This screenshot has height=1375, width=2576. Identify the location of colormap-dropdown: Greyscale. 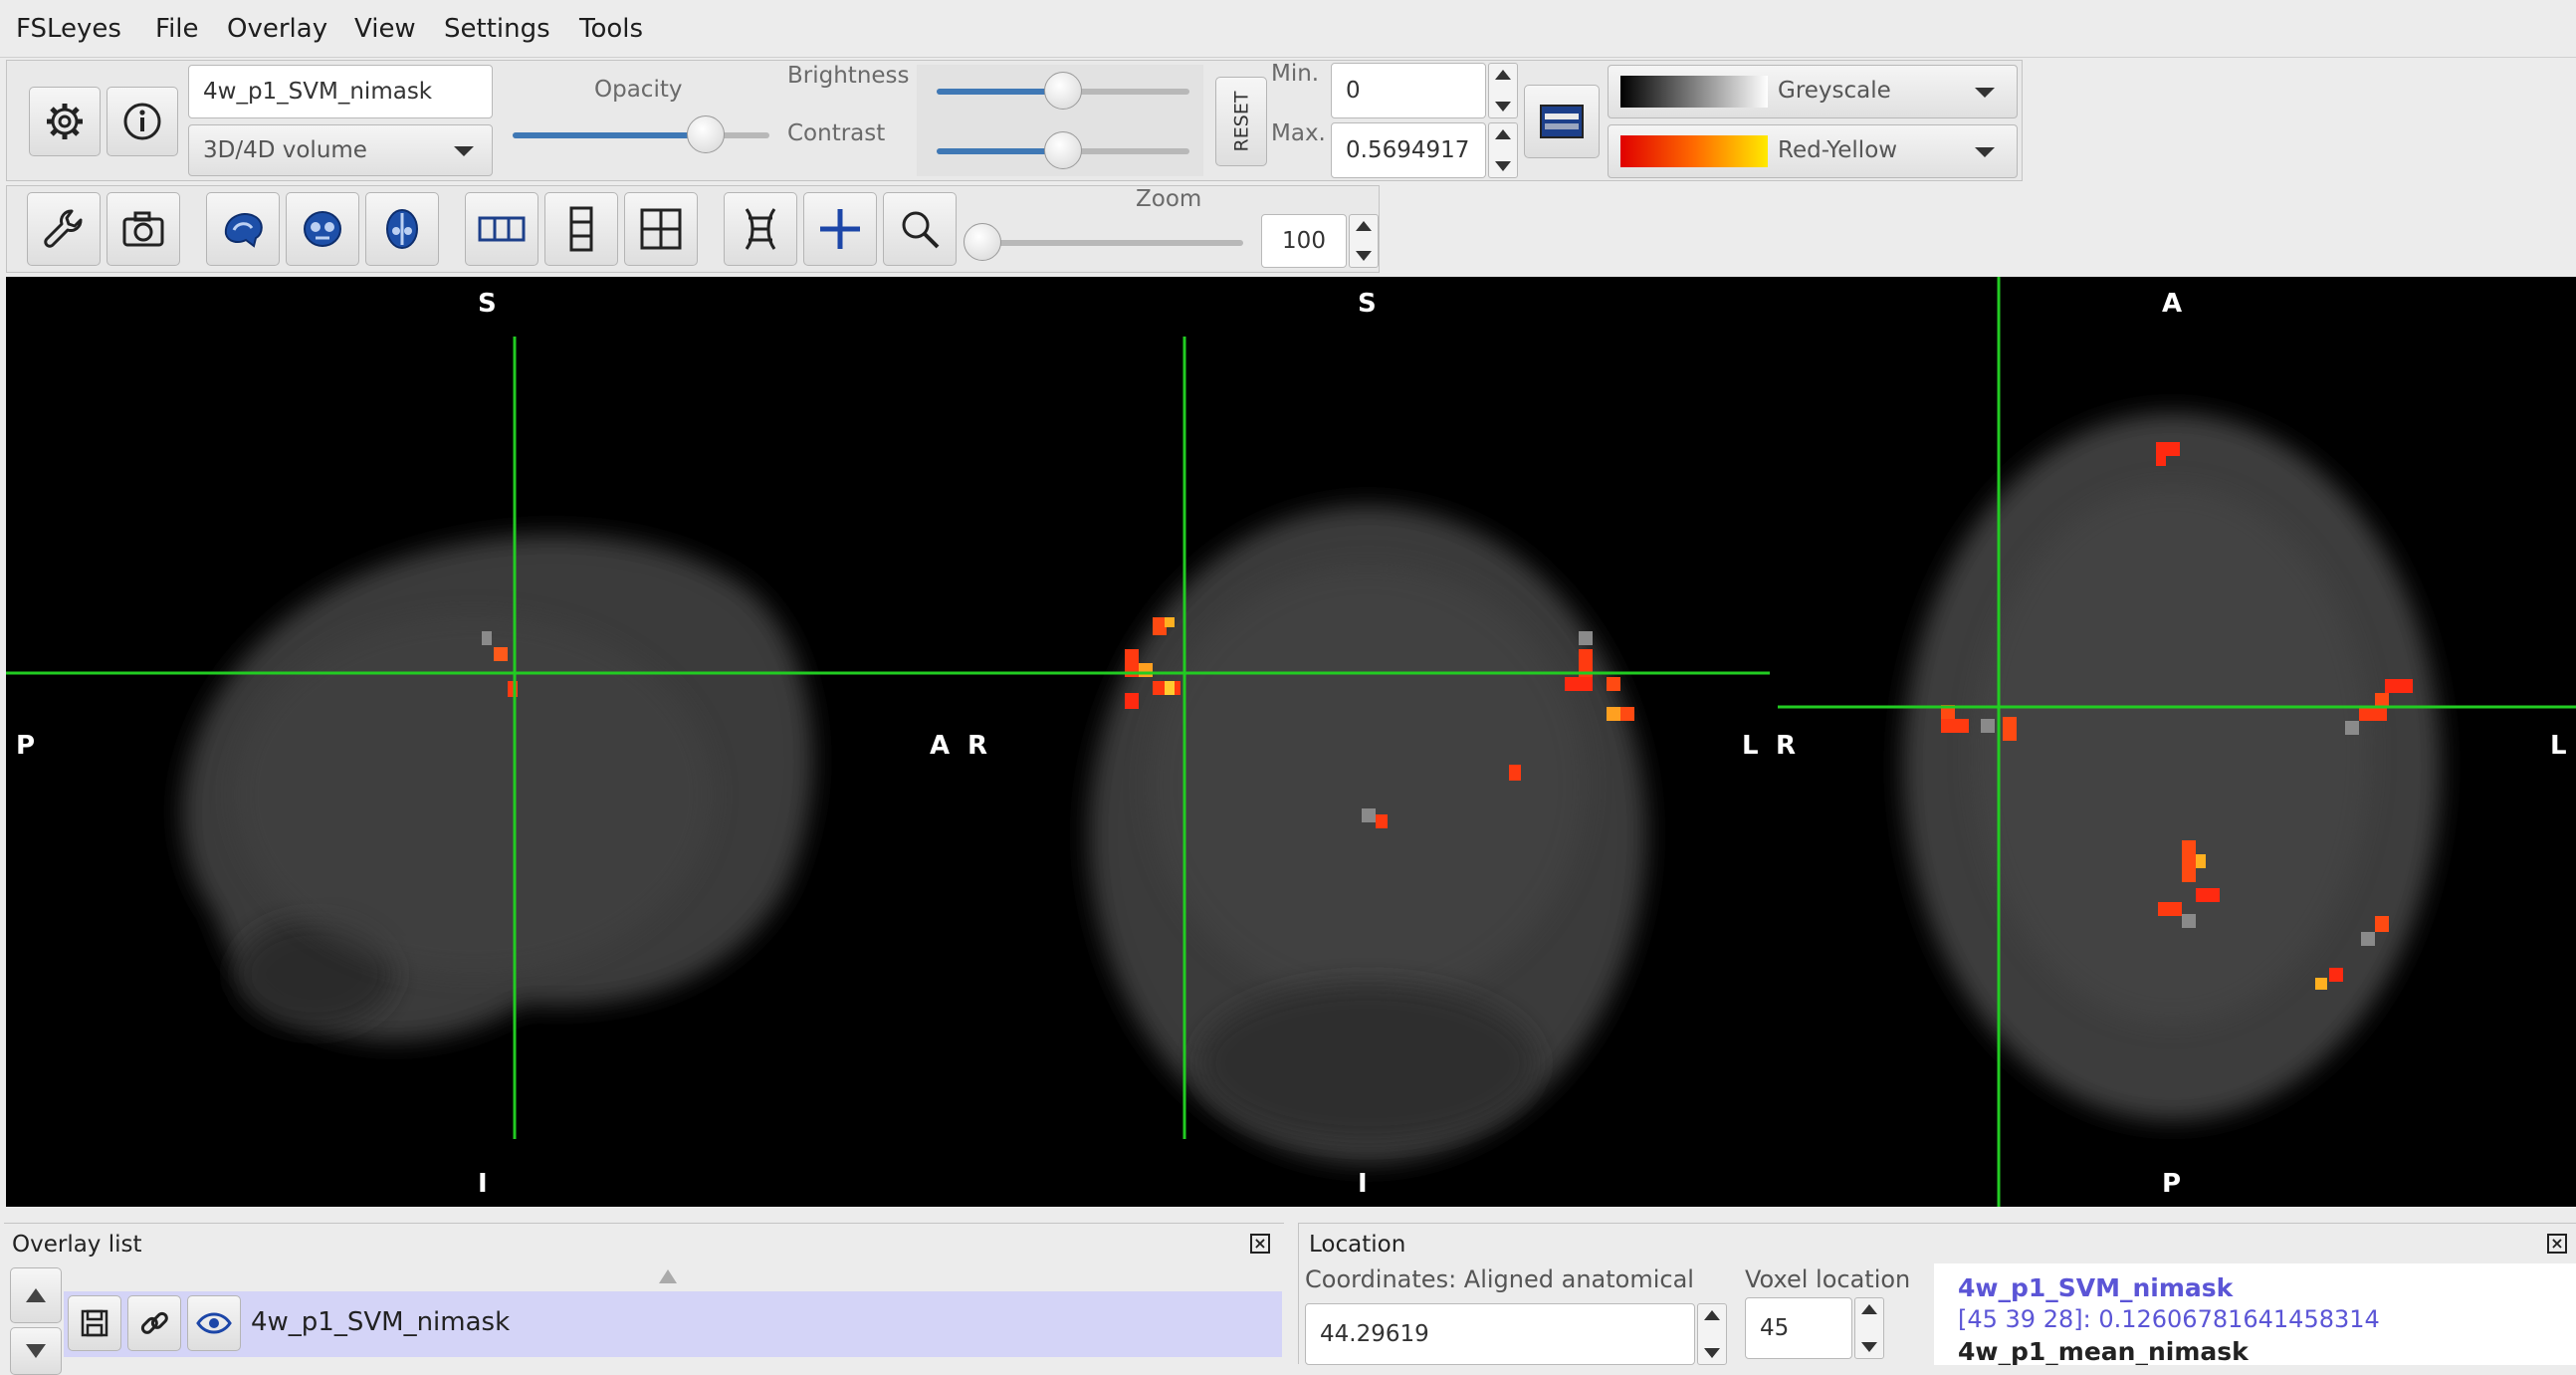
(1813, 91).